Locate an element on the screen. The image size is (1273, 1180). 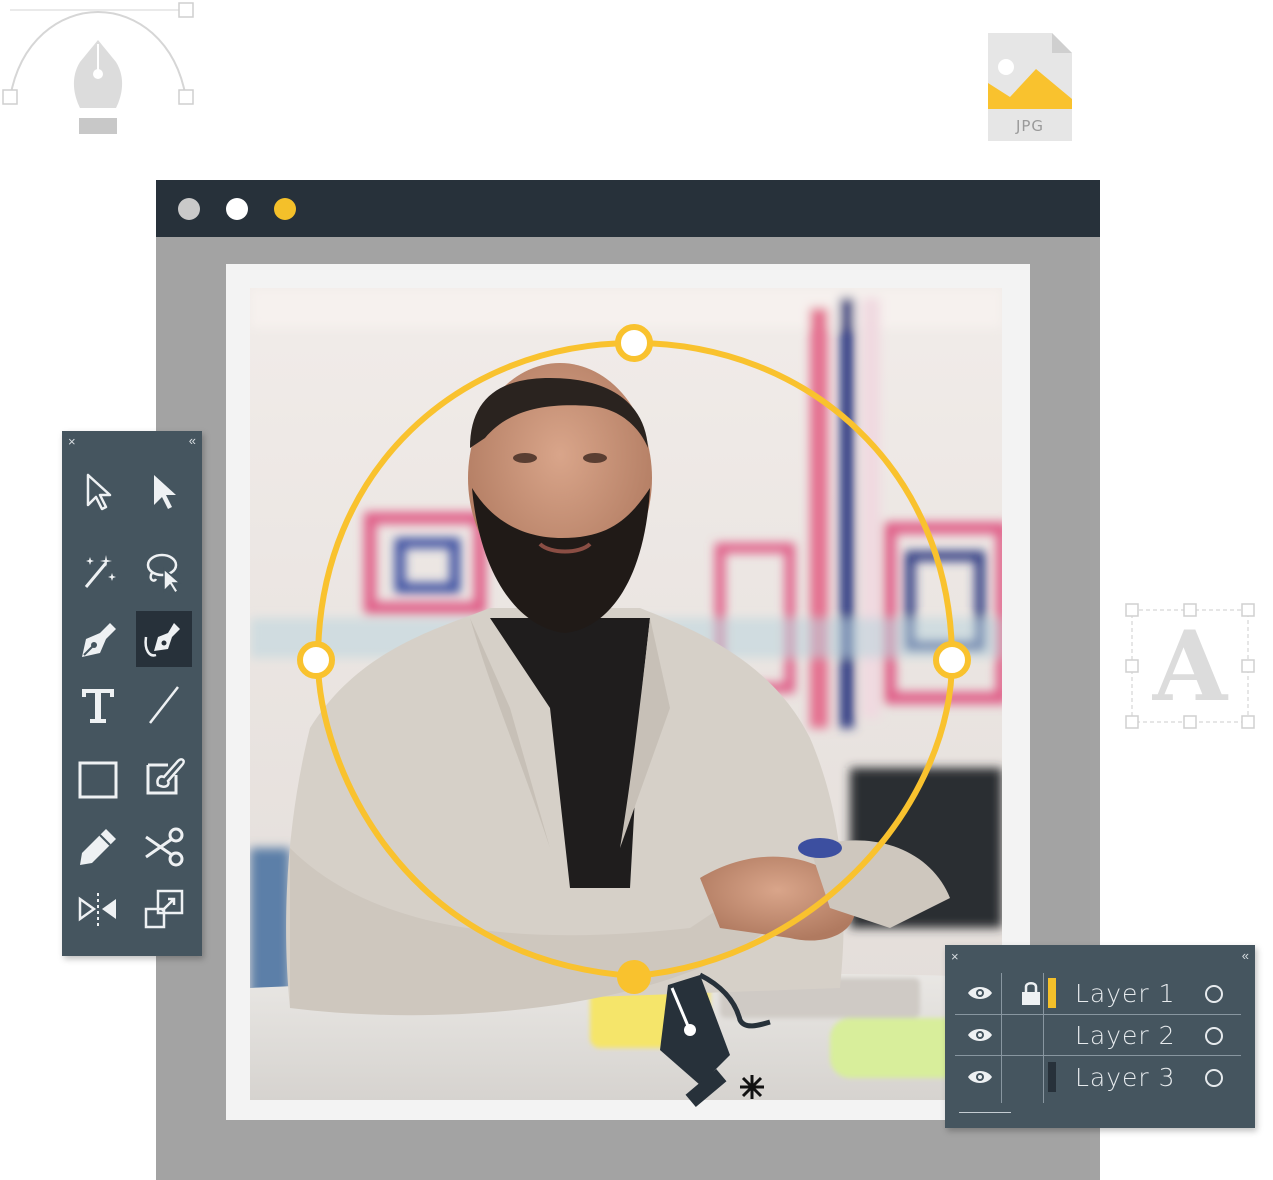
rectangle-icon is located at coordinates (98, 780).